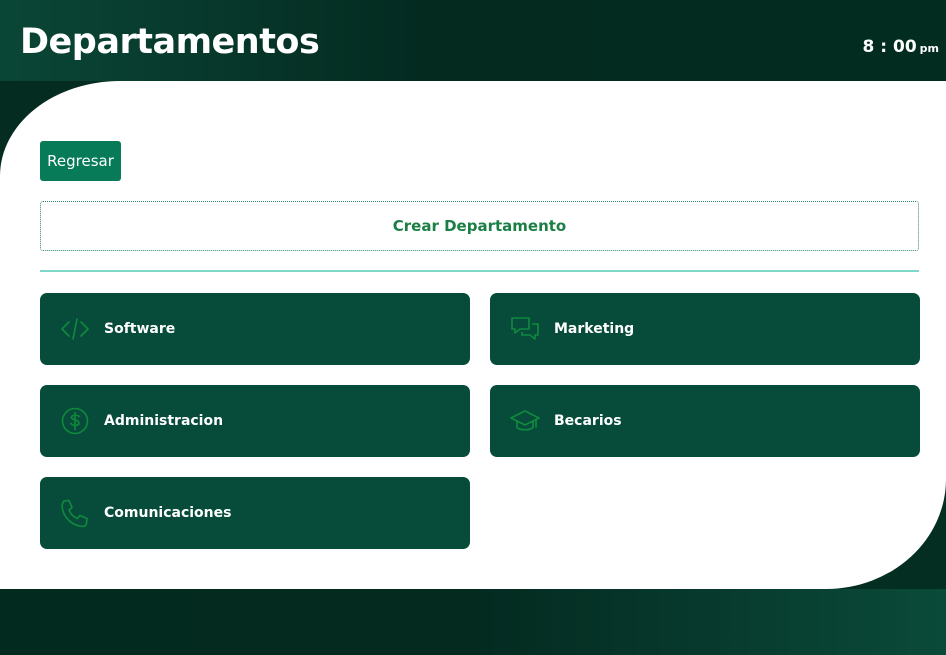  What do you see at coordinates (588, 421) in the screenshot?
I see `department-label: Becarios` at bounding box center [588, 421].